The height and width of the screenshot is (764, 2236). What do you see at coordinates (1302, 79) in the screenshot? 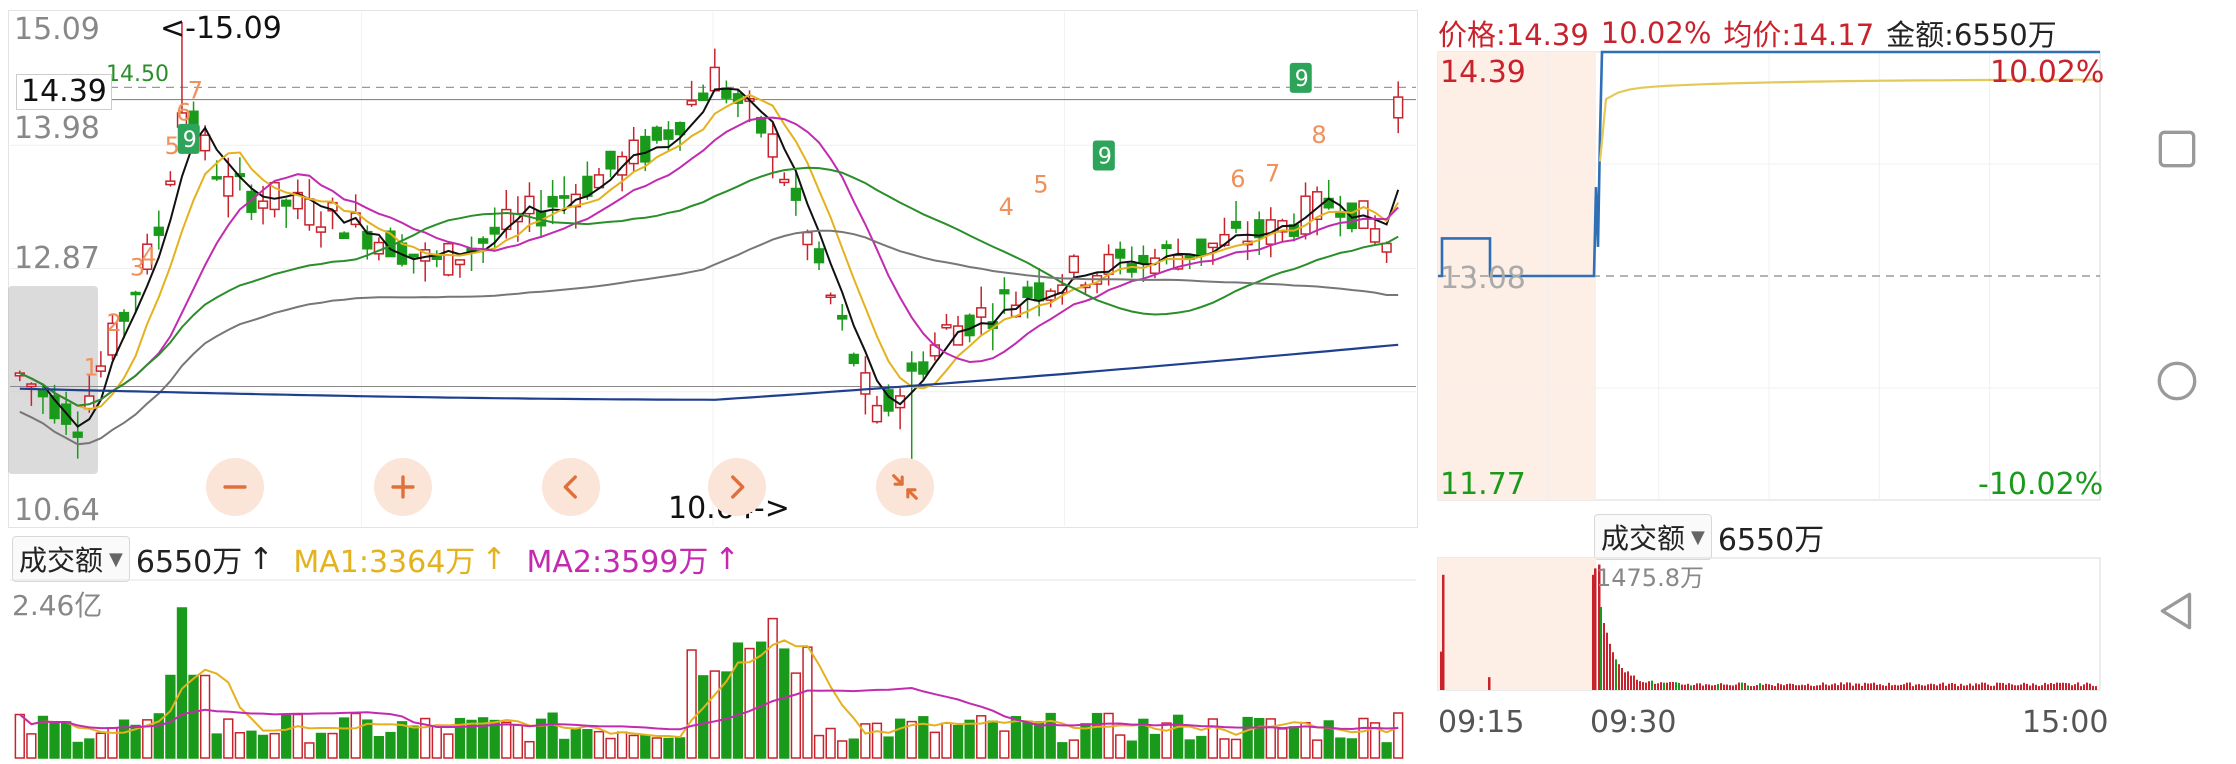
I see `tag-nine: 9` at bounding box center [1302, 79].